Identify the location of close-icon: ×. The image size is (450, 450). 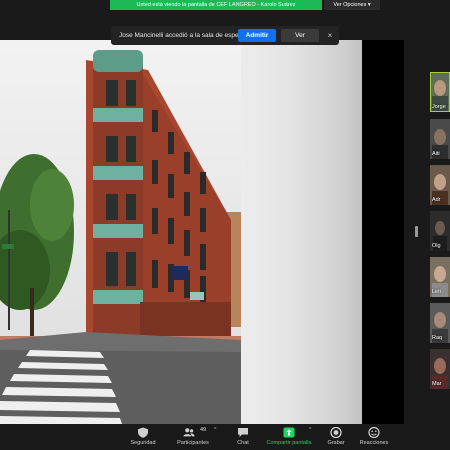
(330, 35).